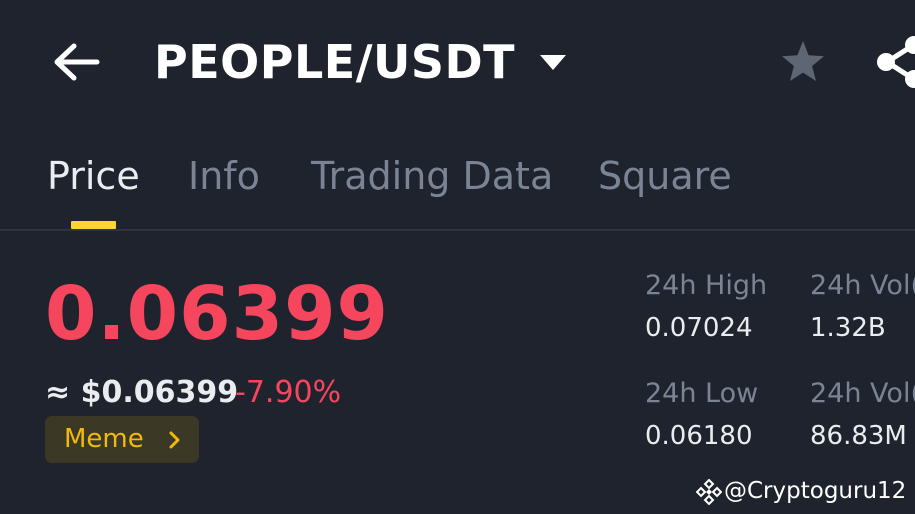 The width and height of the screenshot is (915, 514). Describe the element at coordinates (174, 440) in the screenshot. I see `chevron-right-icon` at that location.